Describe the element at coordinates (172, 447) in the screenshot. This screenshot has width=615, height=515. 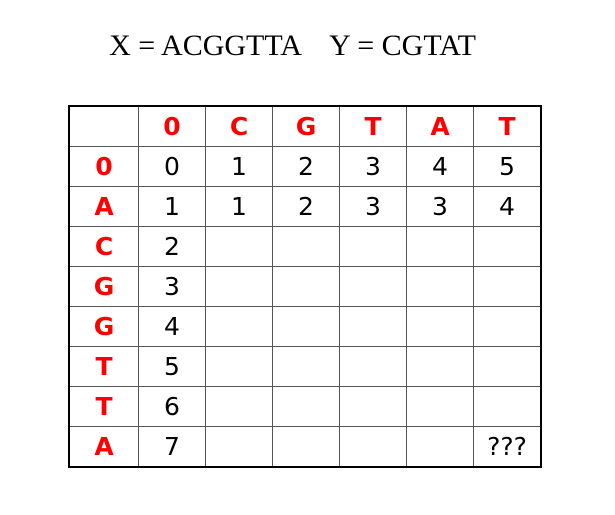
I see `table-cell: 7` at that location.